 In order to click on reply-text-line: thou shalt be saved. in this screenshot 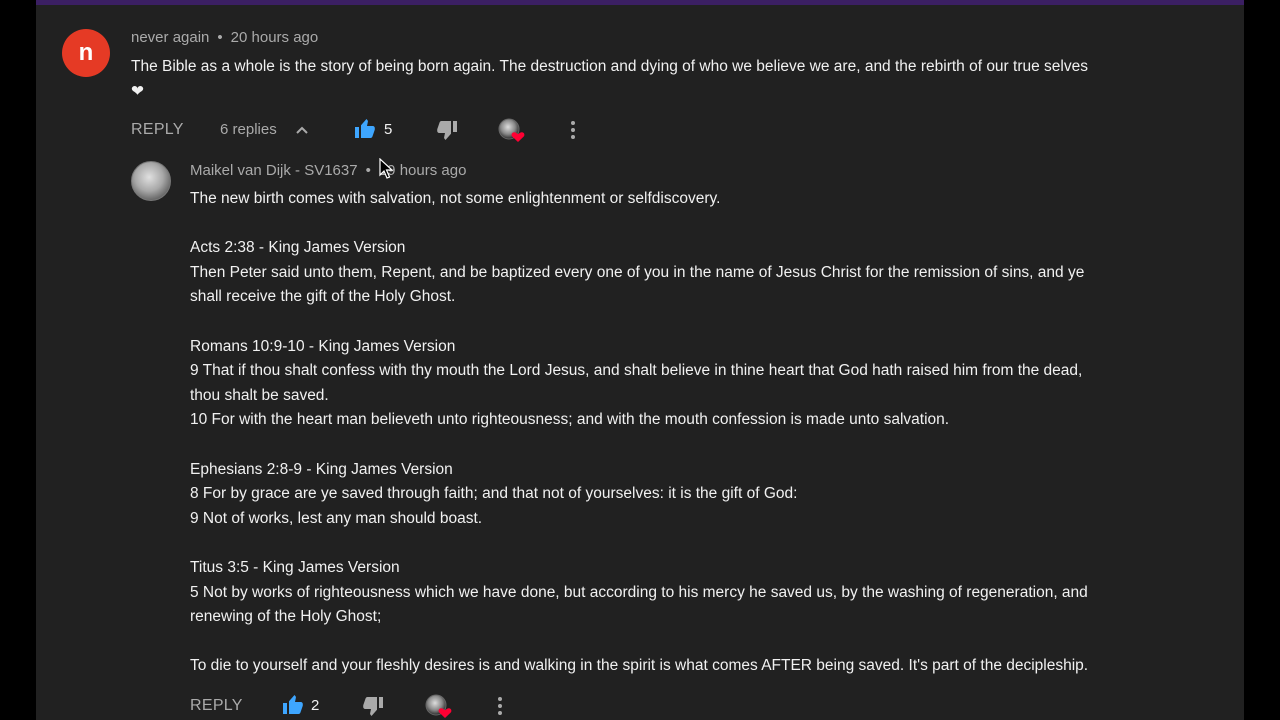, I will do `click(259, 395)`.